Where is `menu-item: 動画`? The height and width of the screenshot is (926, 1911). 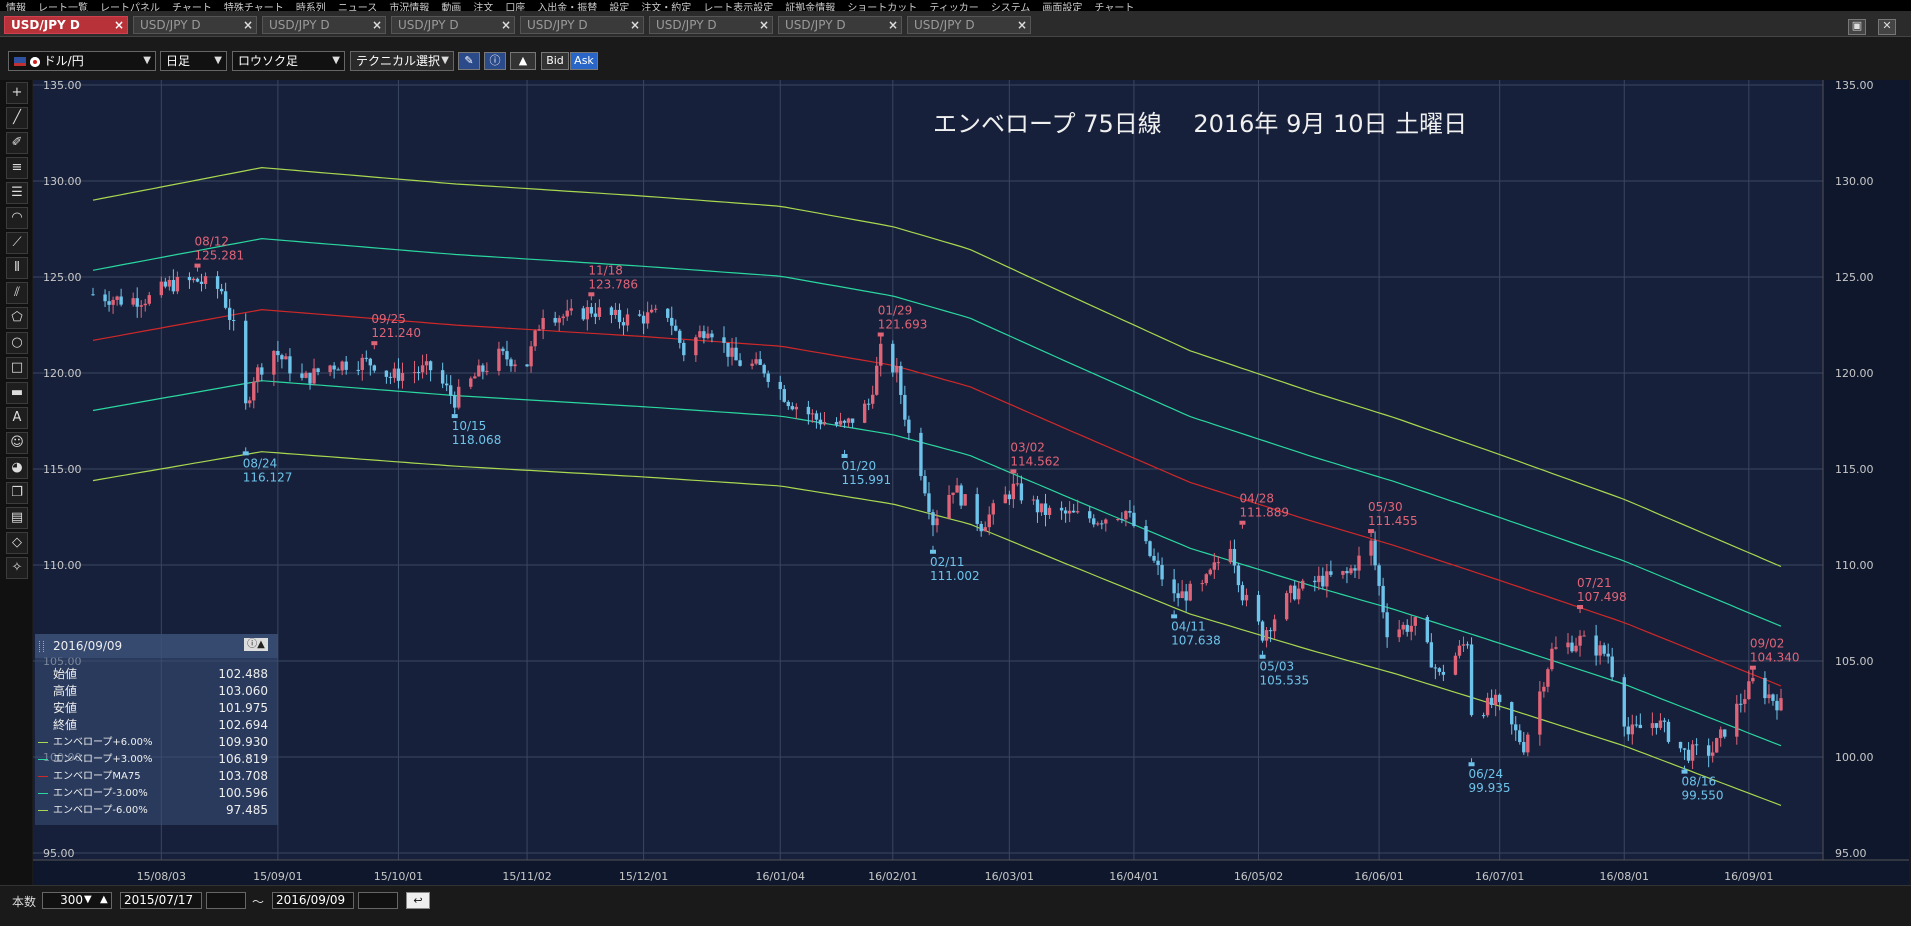
menu-item: 動画 is located at coordinates (451, 7).